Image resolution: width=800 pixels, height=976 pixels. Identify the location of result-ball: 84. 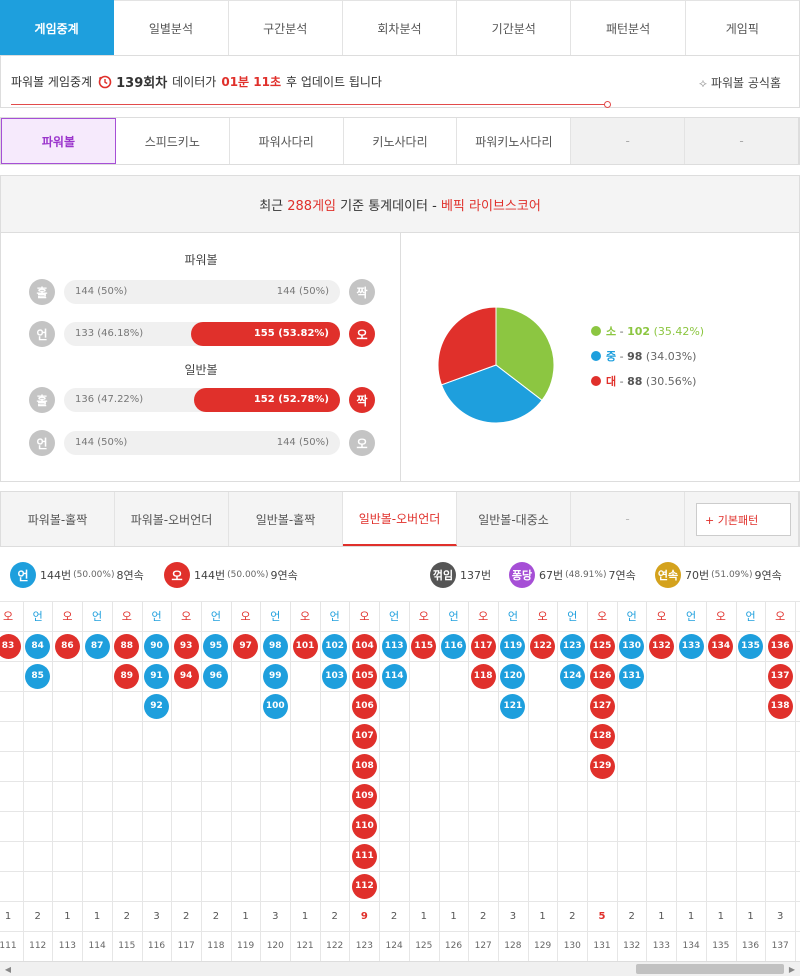
(38, 646).